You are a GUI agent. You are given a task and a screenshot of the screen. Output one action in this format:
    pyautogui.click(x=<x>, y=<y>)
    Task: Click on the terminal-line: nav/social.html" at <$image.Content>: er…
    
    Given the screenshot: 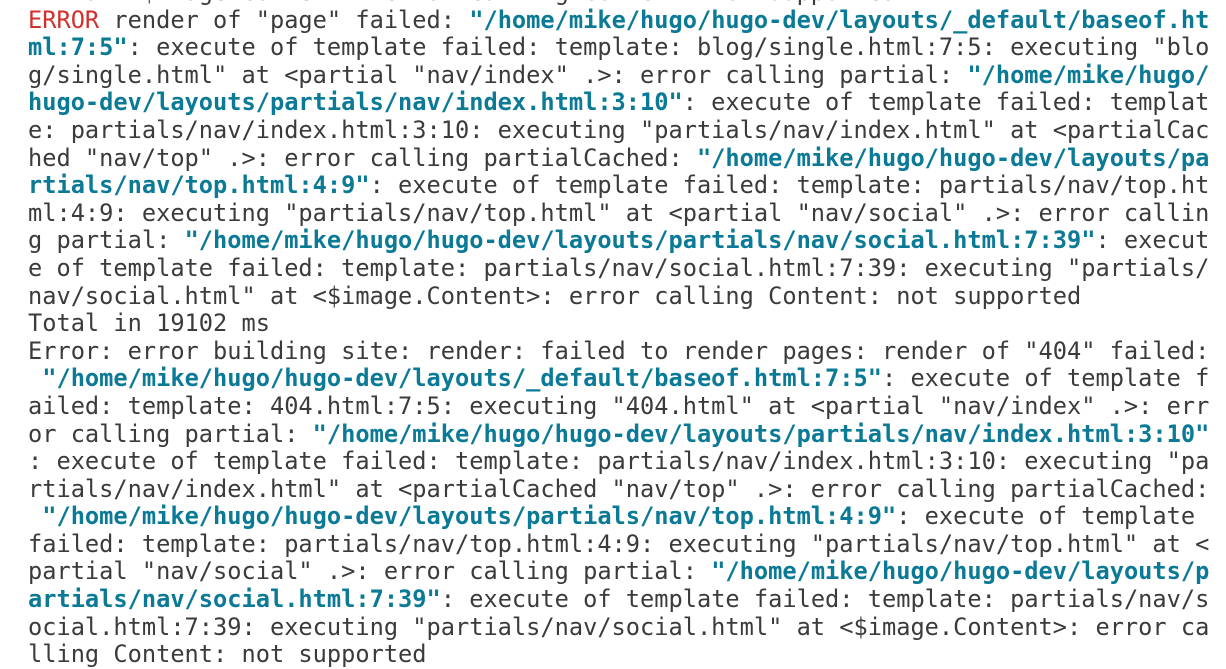 What is the action you would take?
    pyautogui.click(x=619, y=297)
    